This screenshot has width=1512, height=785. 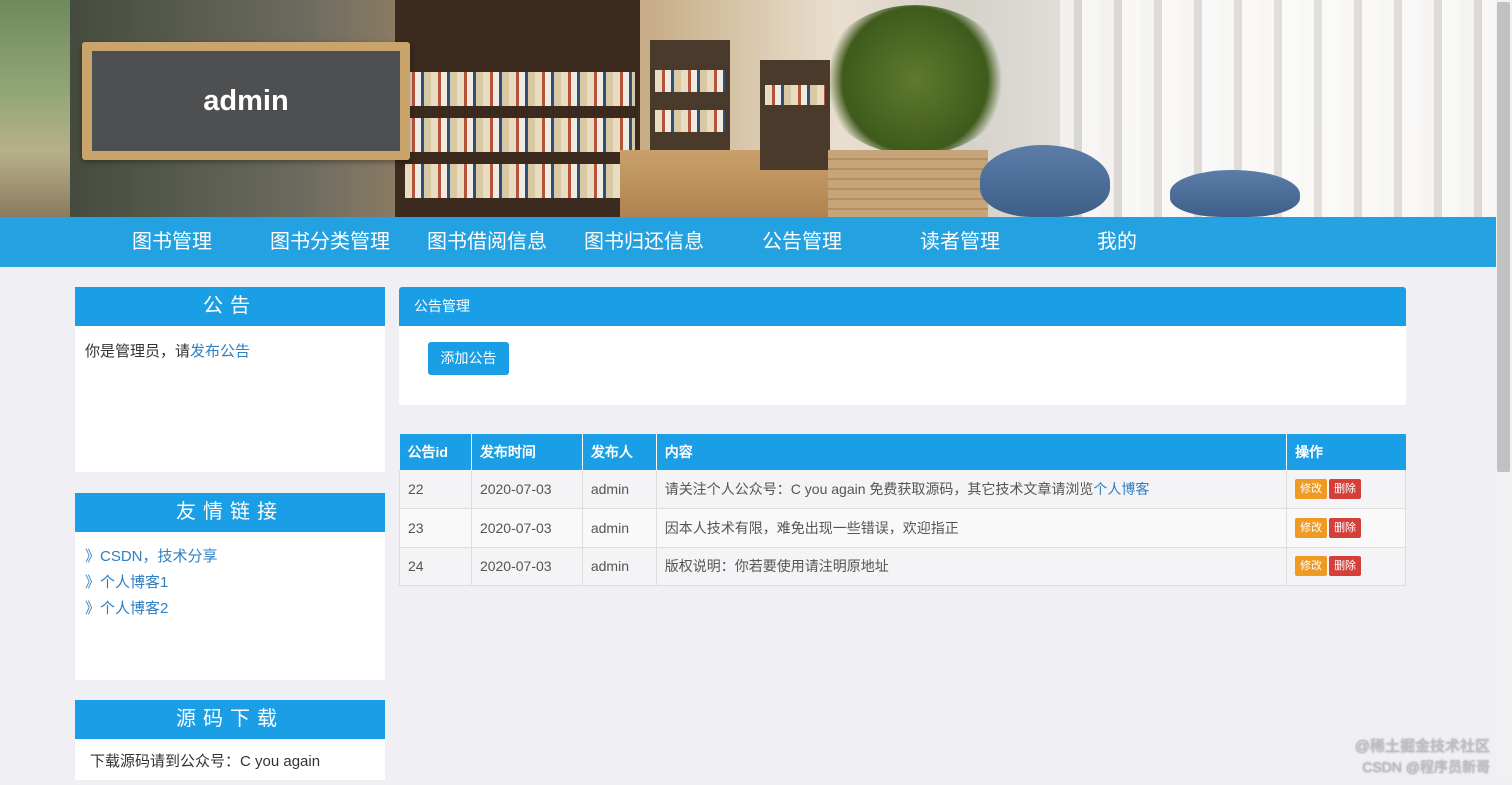 What do you see at coordinates (230, 719) in the screenshot?
I see `source-download-title: 源码下载` at bounding box center [230, 719].